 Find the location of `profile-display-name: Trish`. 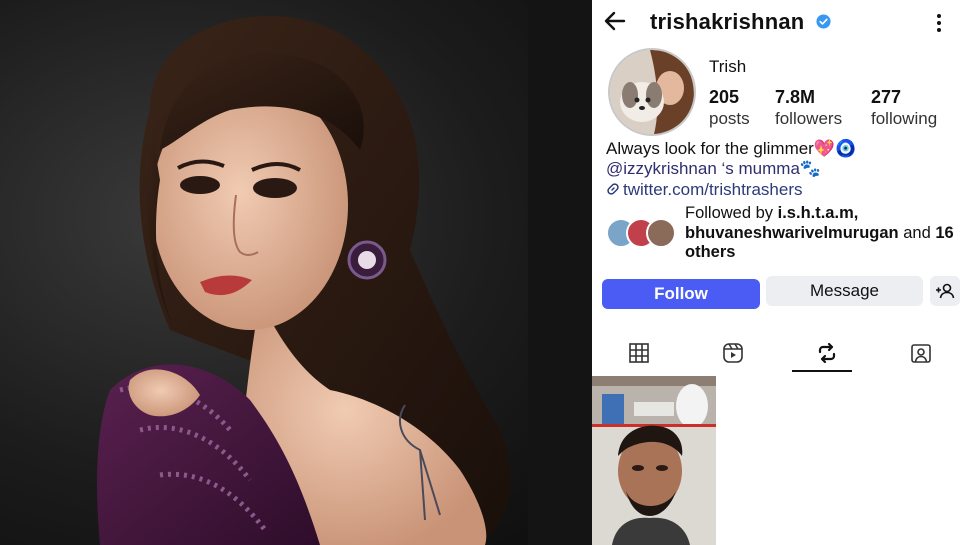

profile-display-name: Trish is located at coordinates (728, 66).